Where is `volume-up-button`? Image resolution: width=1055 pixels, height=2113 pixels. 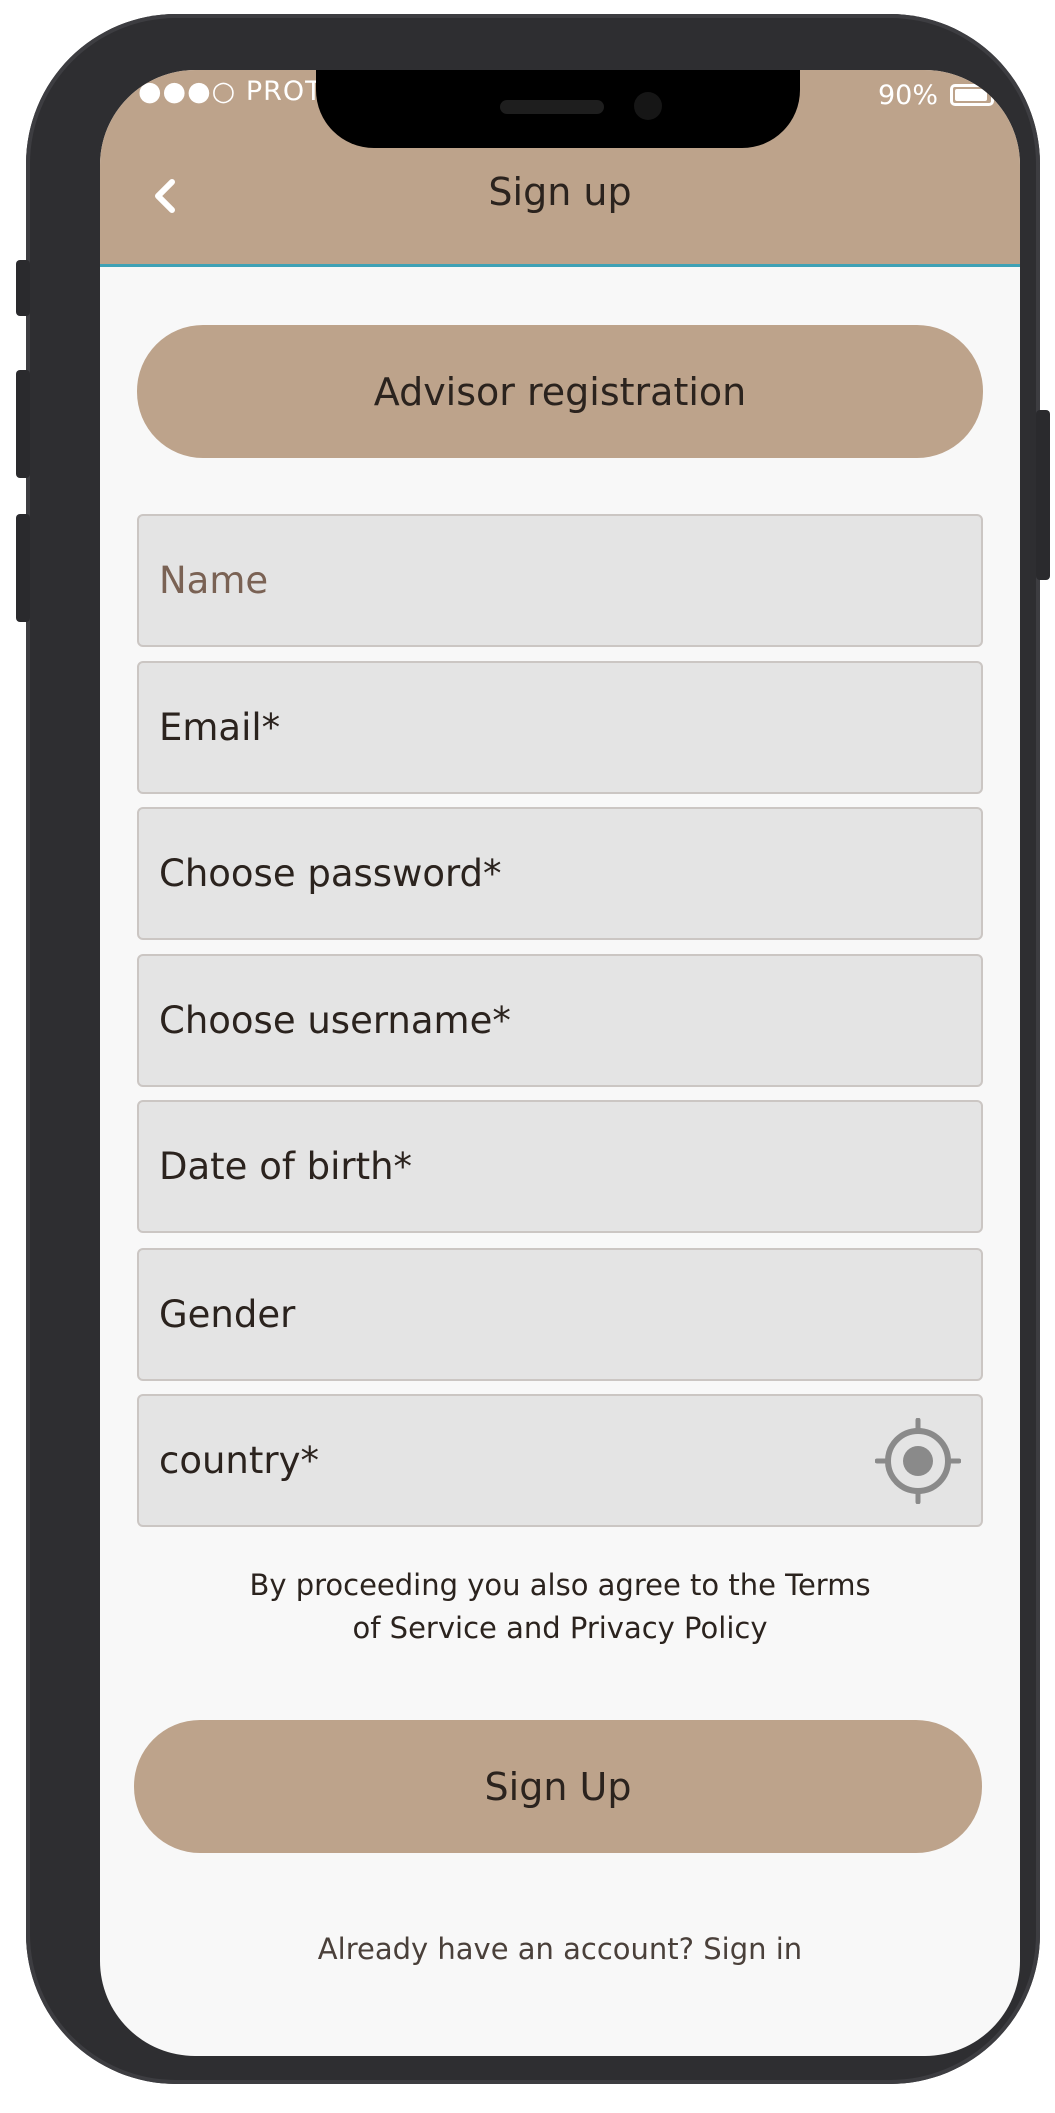
volume-up-button is located at coordinates (23, 424).